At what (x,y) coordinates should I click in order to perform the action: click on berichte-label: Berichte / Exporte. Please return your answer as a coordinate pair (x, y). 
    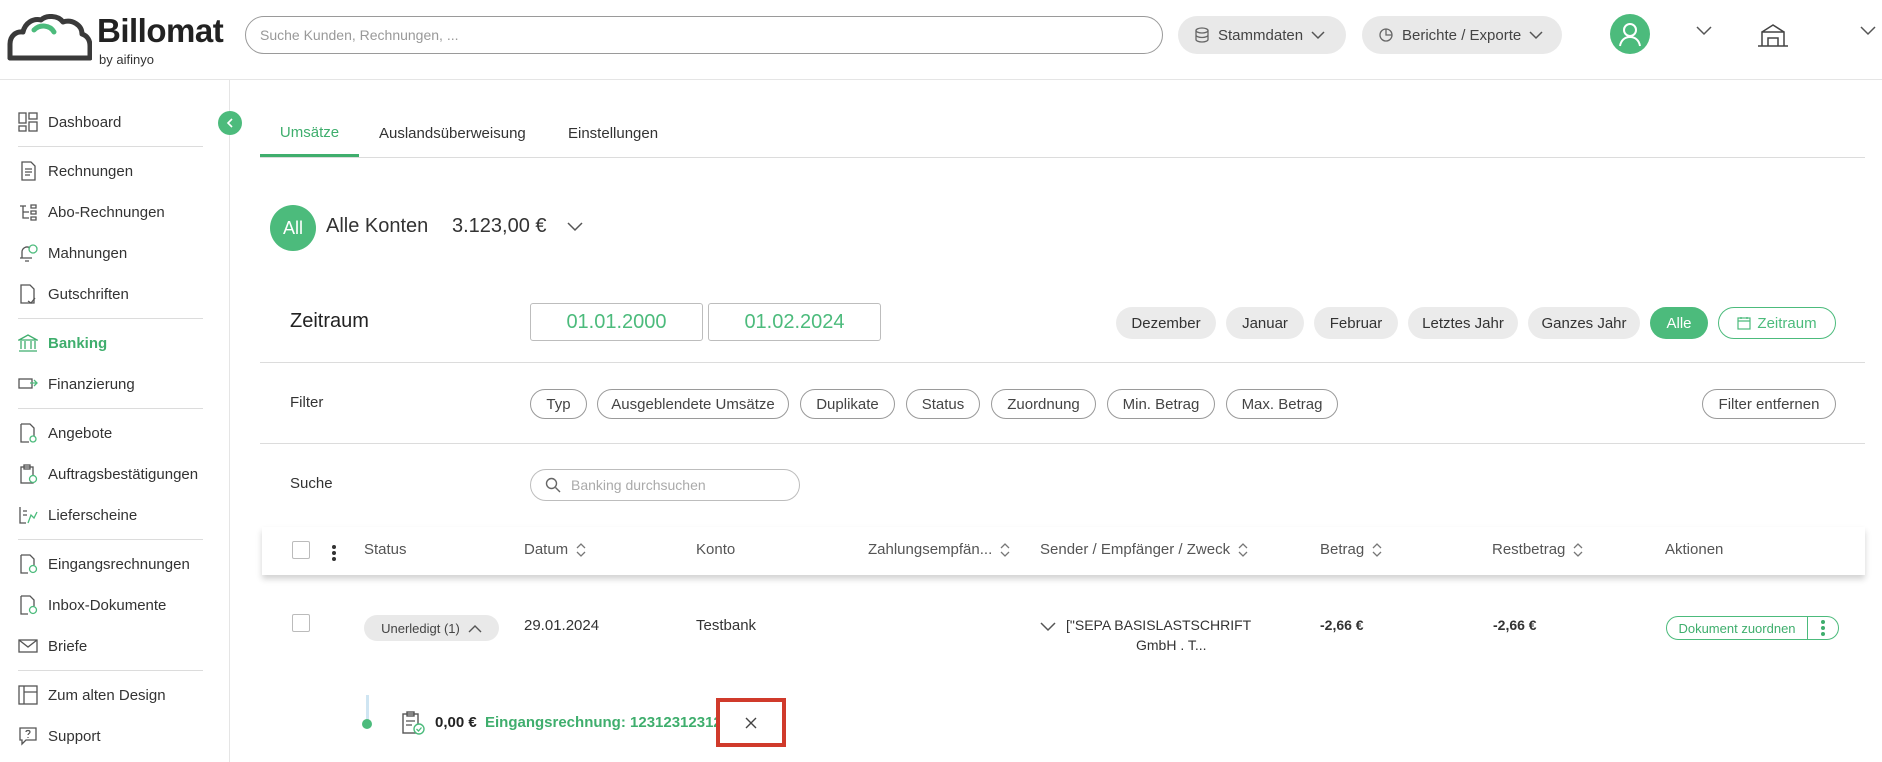
    Looking at the image, I should click on (1462, 35).